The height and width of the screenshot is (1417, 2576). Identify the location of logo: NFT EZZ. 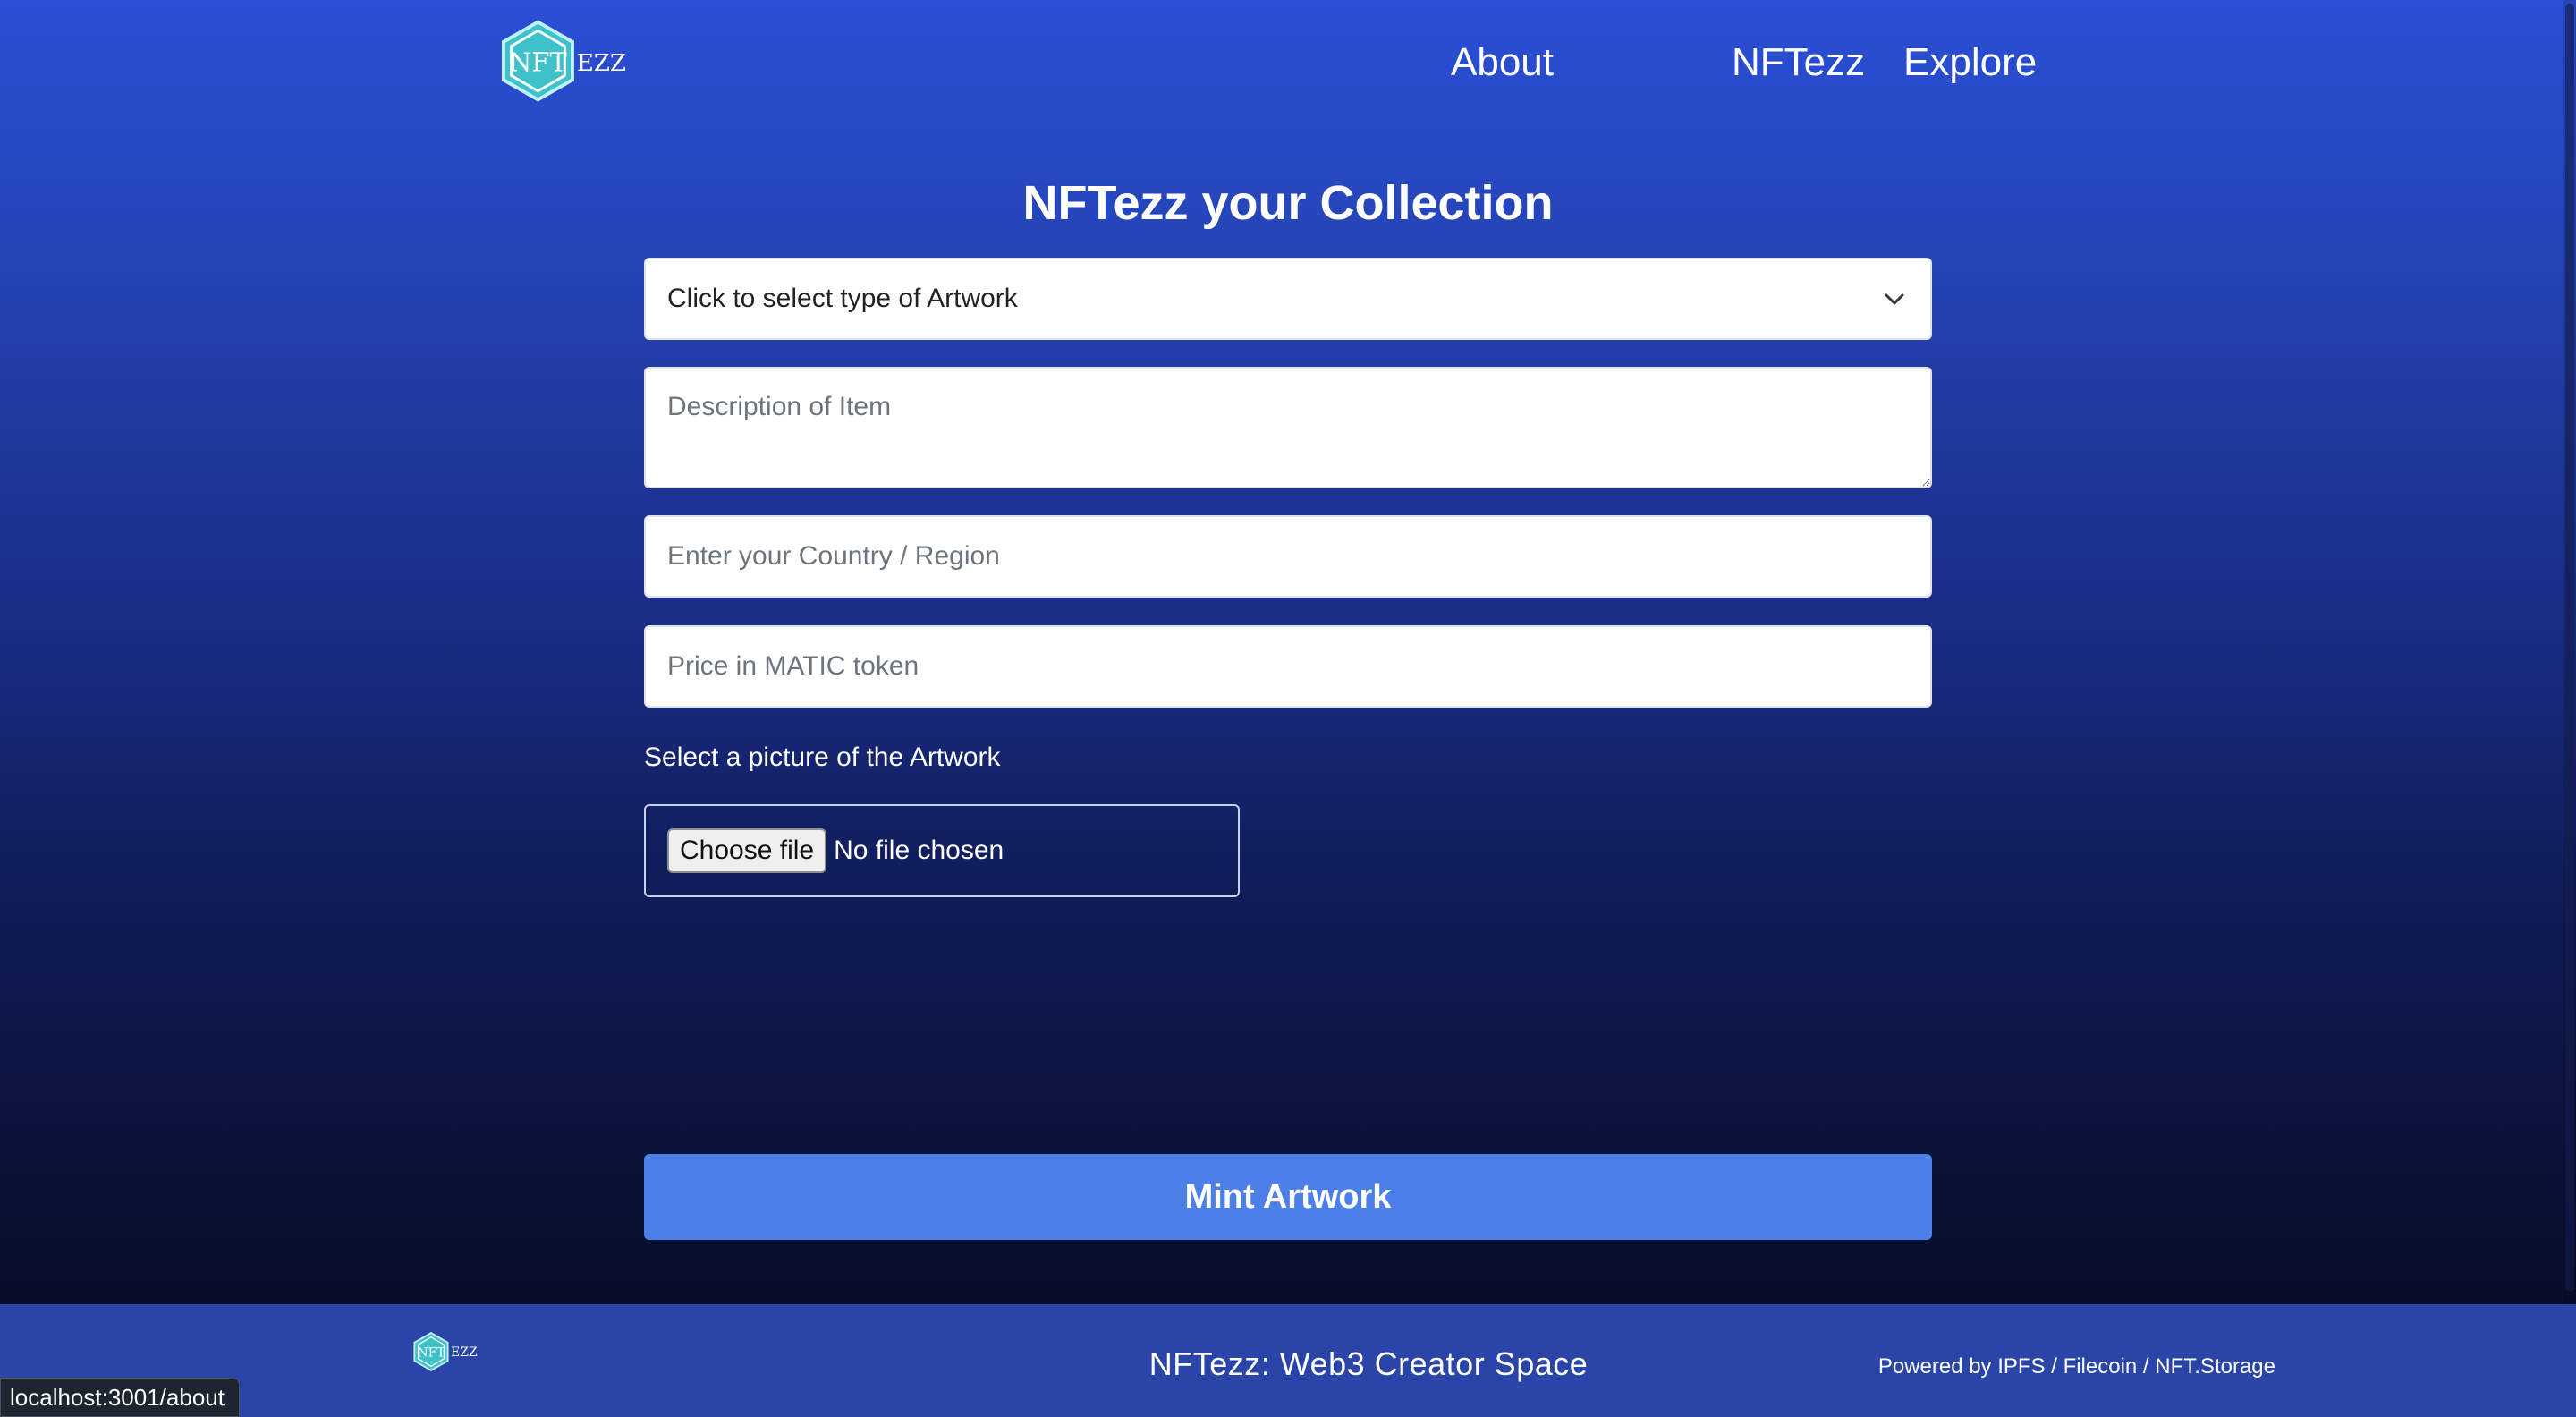
(563, 61).